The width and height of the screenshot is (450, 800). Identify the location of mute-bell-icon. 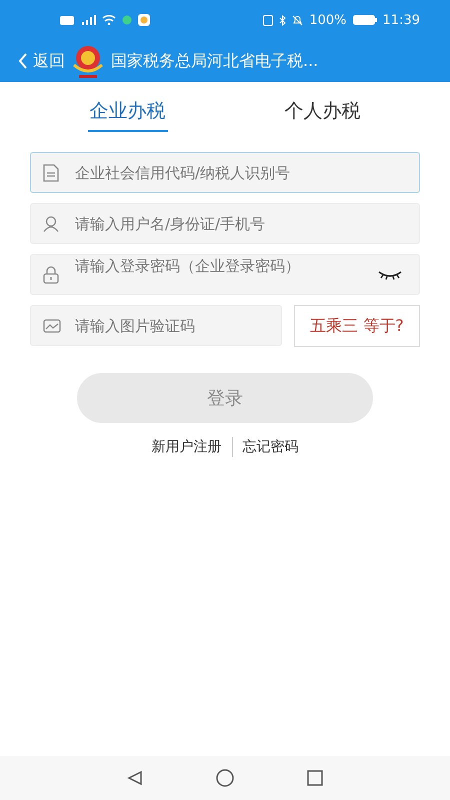
(298, 20).